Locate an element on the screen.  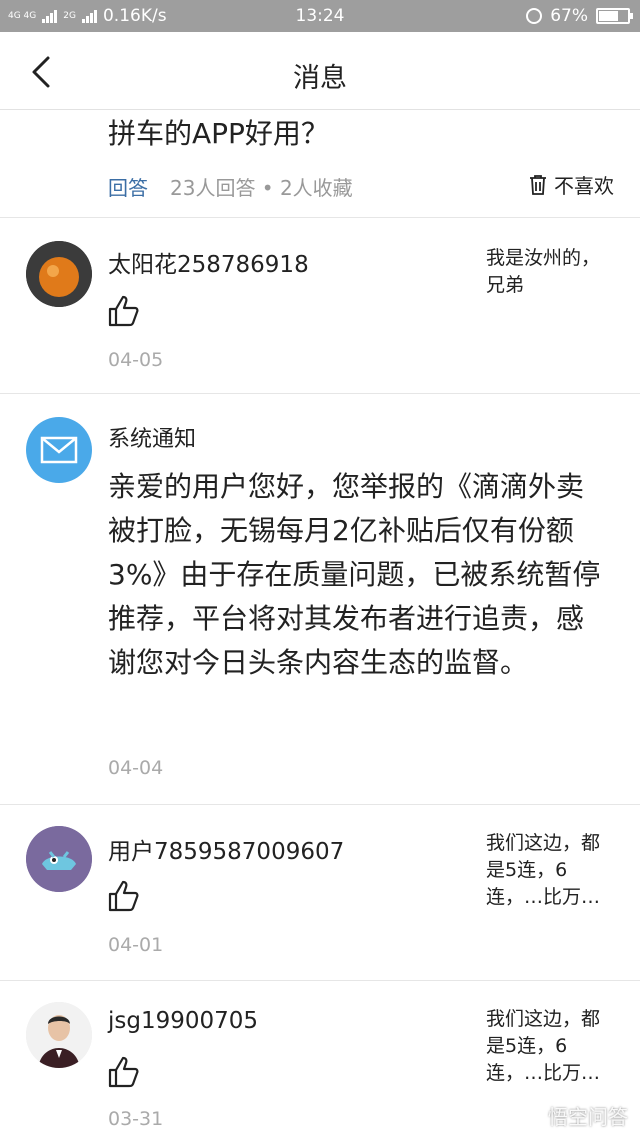
monster-avatar-image is located at coordinates (59, 859).